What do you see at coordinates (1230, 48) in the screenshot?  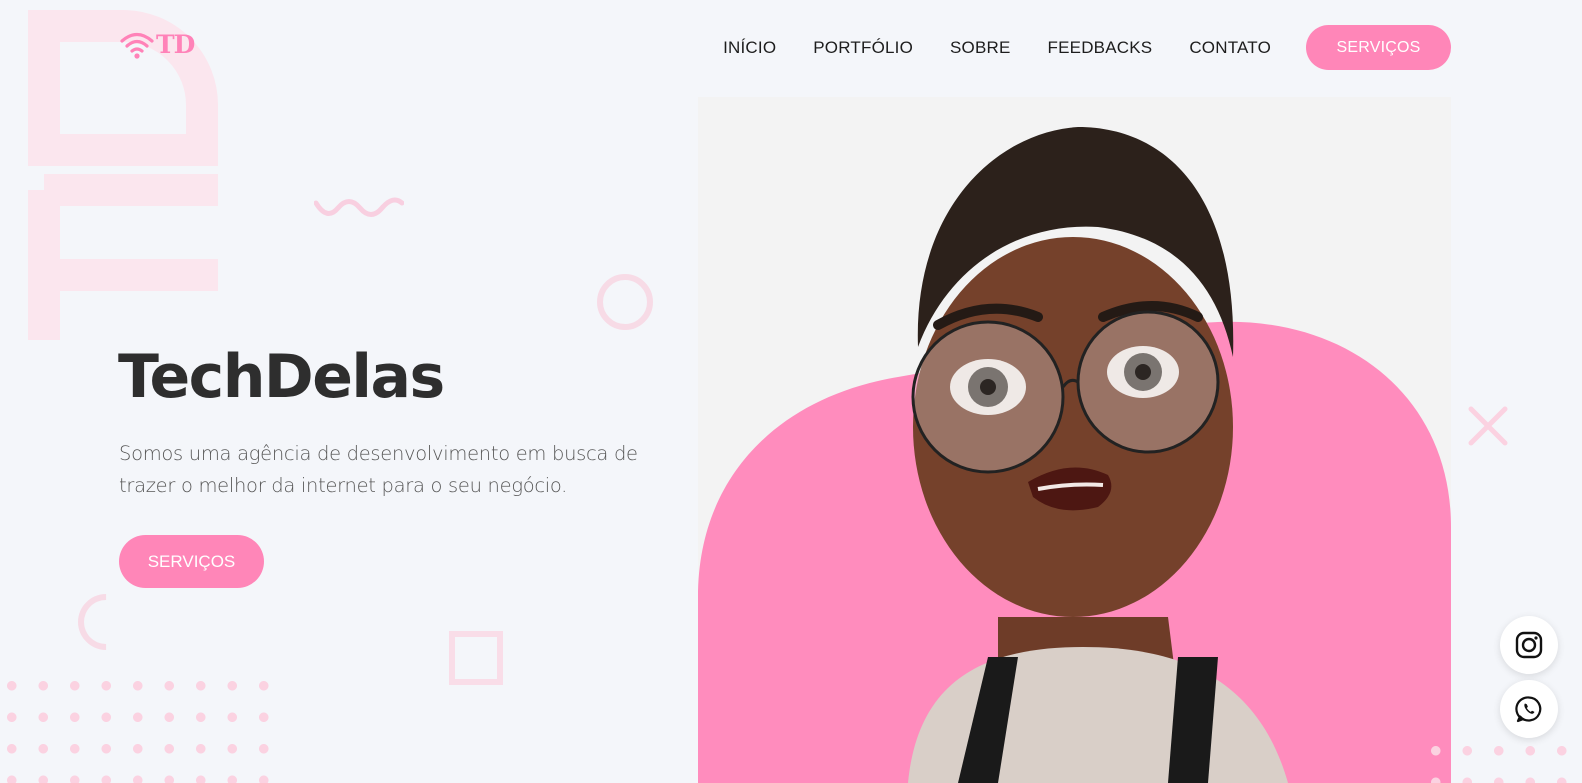 I see `nav-item-contato: CONTATO` at bounding box center [1230, 48].